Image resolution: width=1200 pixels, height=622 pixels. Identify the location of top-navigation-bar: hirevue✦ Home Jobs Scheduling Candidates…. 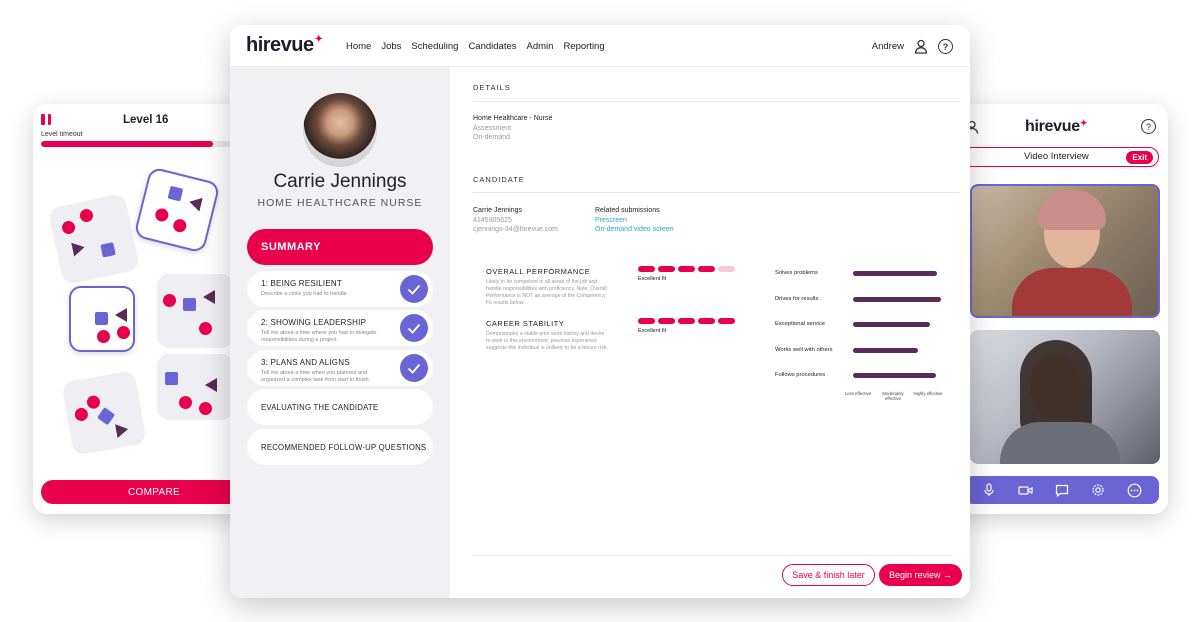
(600, 46).